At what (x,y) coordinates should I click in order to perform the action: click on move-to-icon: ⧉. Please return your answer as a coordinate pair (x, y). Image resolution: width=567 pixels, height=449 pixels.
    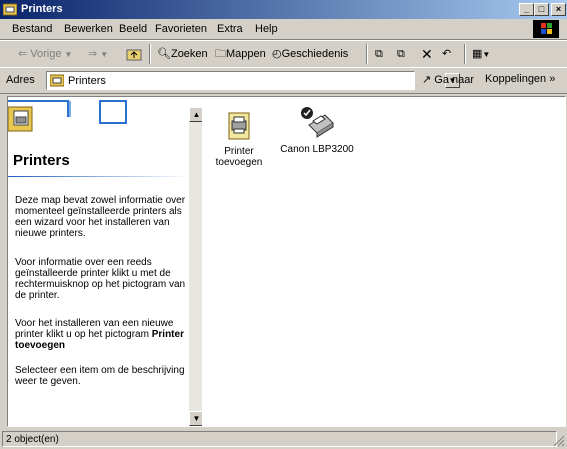
    Looking at the image, I should click on (379, 54).